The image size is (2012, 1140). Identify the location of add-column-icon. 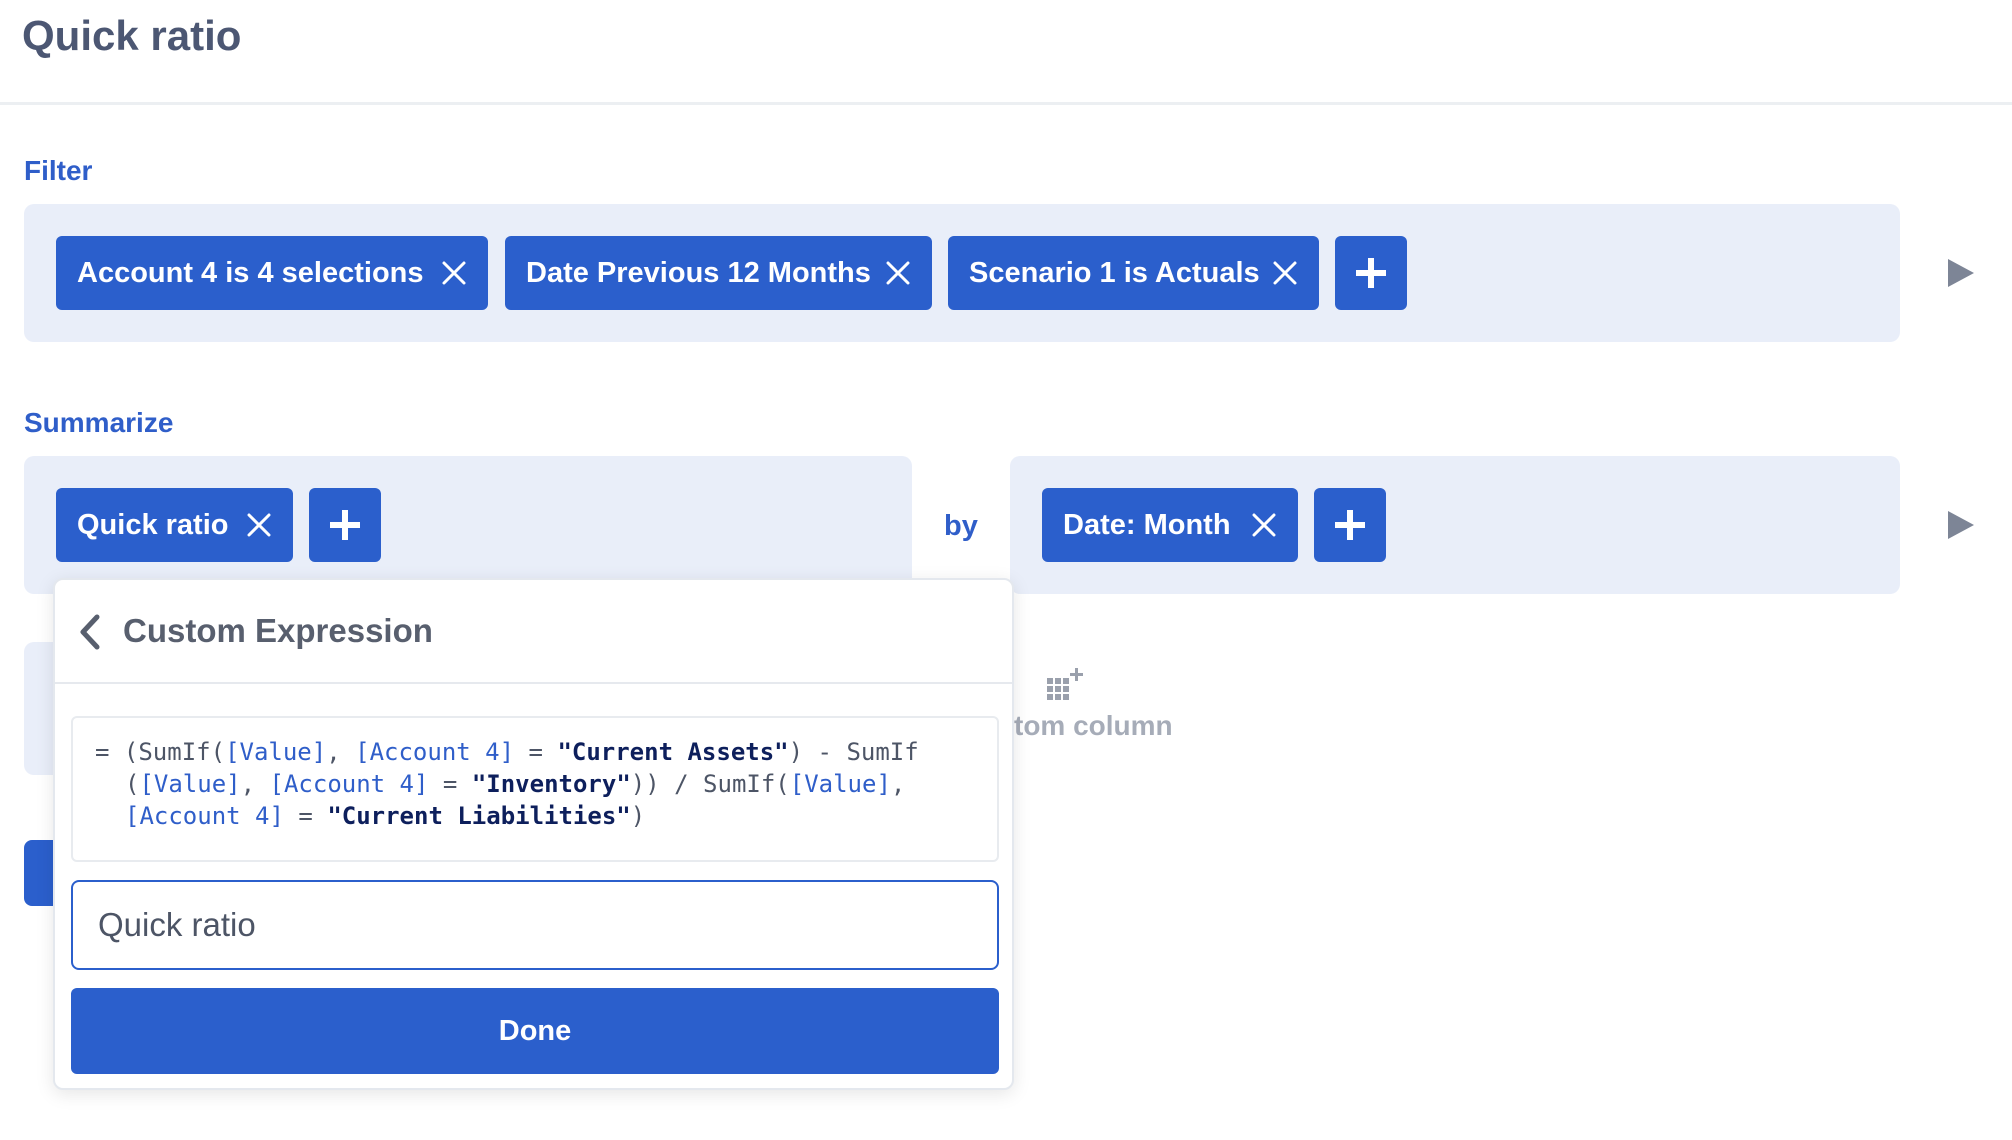
(1067, 685).